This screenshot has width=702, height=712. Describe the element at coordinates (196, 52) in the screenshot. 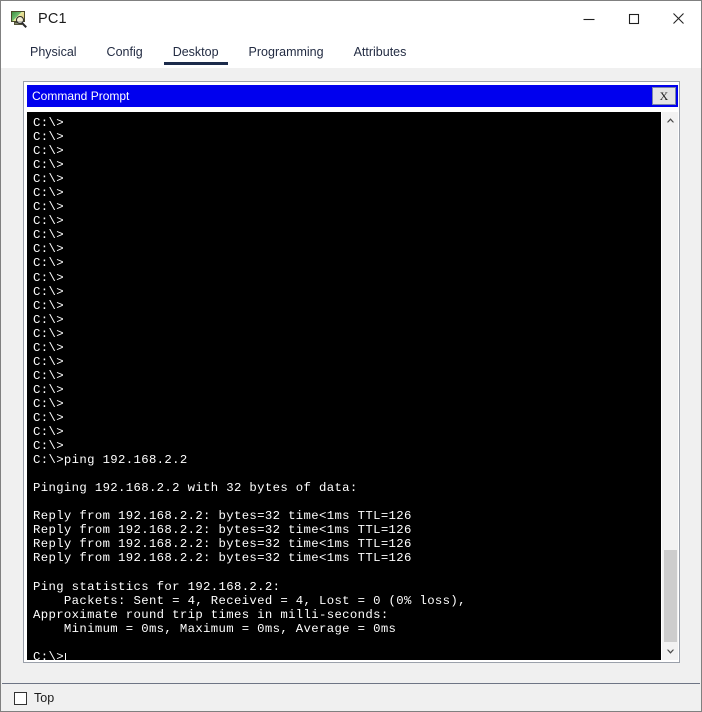

I see `tab-desktop: Desktop` at that location.